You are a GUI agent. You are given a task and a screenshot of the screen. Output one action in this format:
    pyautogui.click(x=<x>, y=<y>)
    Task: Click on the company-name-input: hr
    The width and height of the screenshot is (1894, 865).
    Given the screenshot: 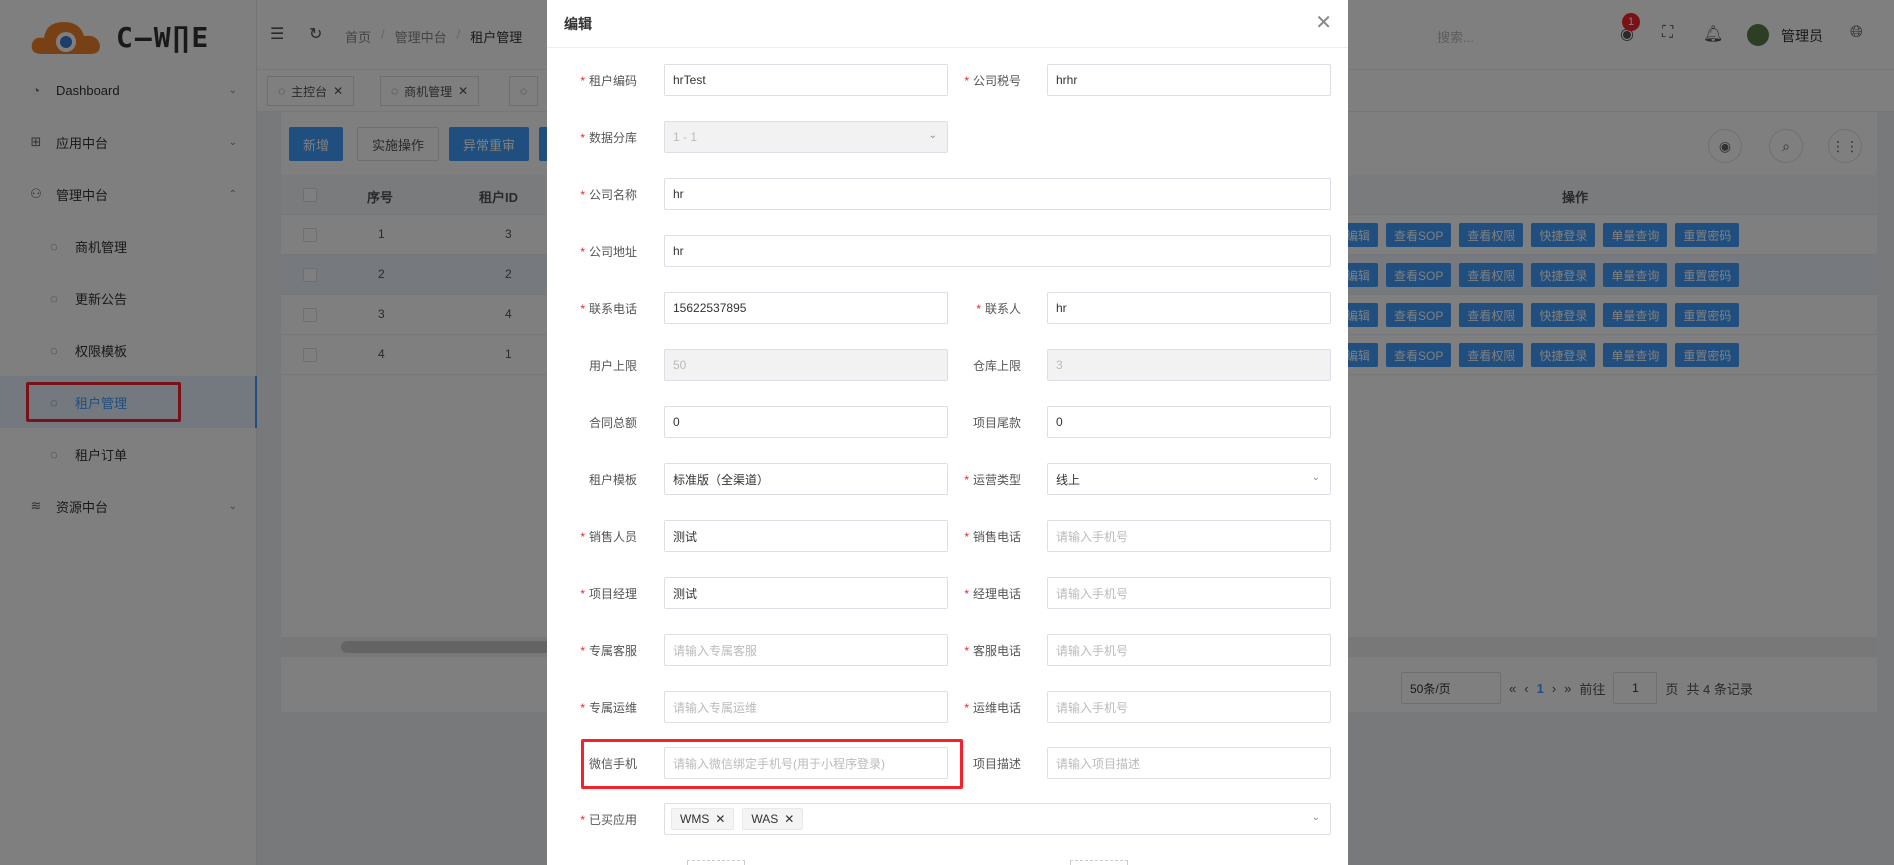 What is the action you would take?
    pyautogui.click(x=997, y=194)
    